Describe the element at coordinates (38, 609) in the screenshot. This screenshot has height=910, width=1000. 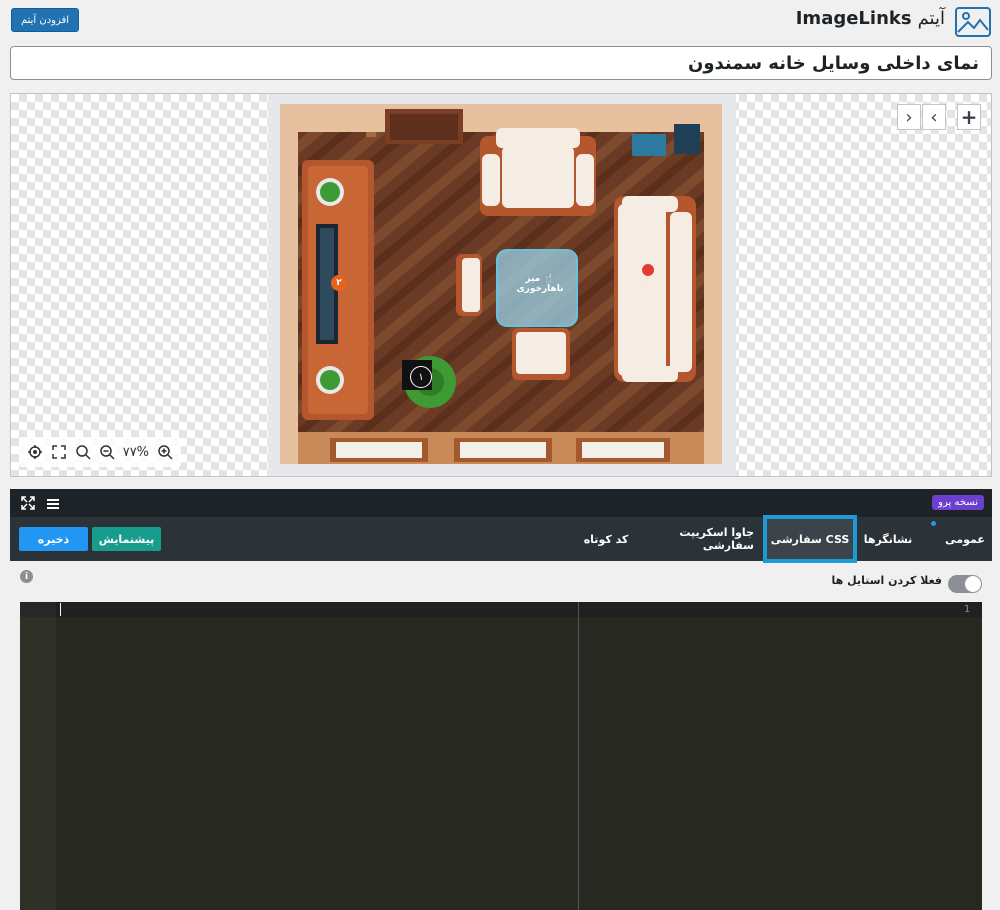
I see `active-gutter-highlight` at that location.